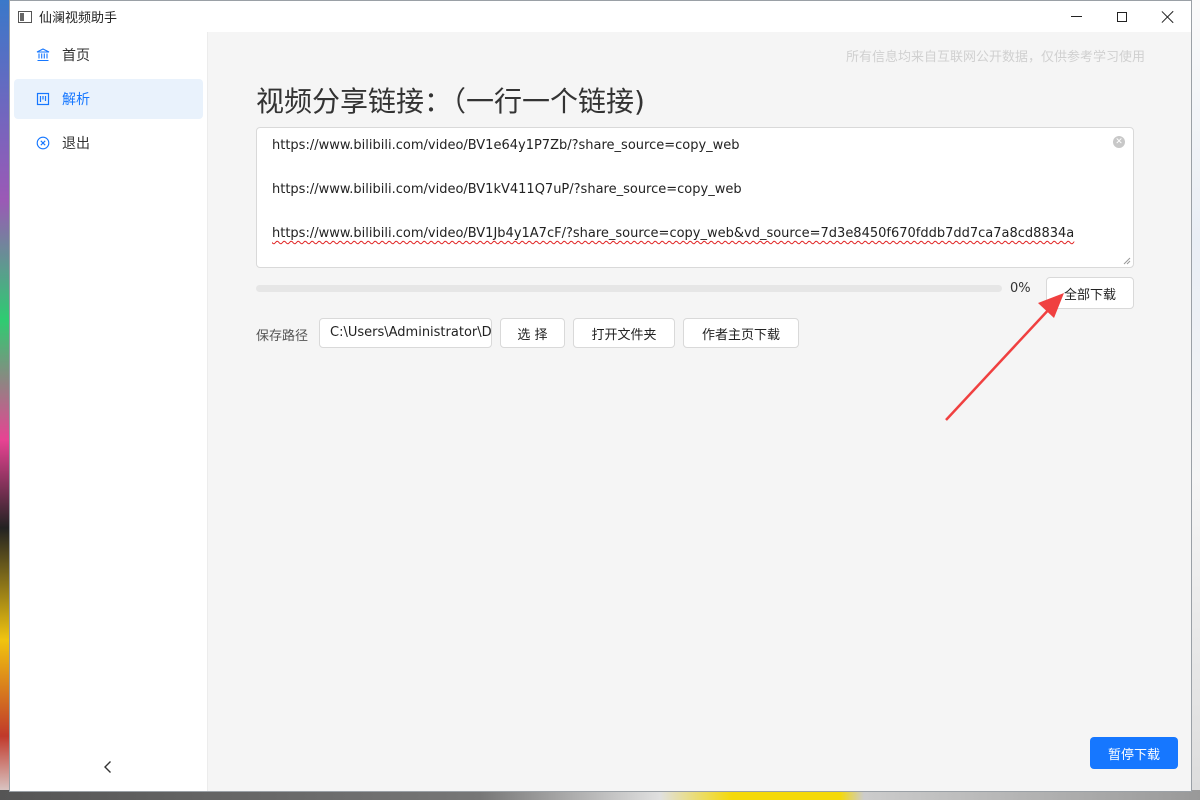 The image size is (1200, 800). What do you see at coordinates (741, 333) in the screenshot?
I see `author-homepage-download-button: 作者主页下载` at bounding box center [741, 333].